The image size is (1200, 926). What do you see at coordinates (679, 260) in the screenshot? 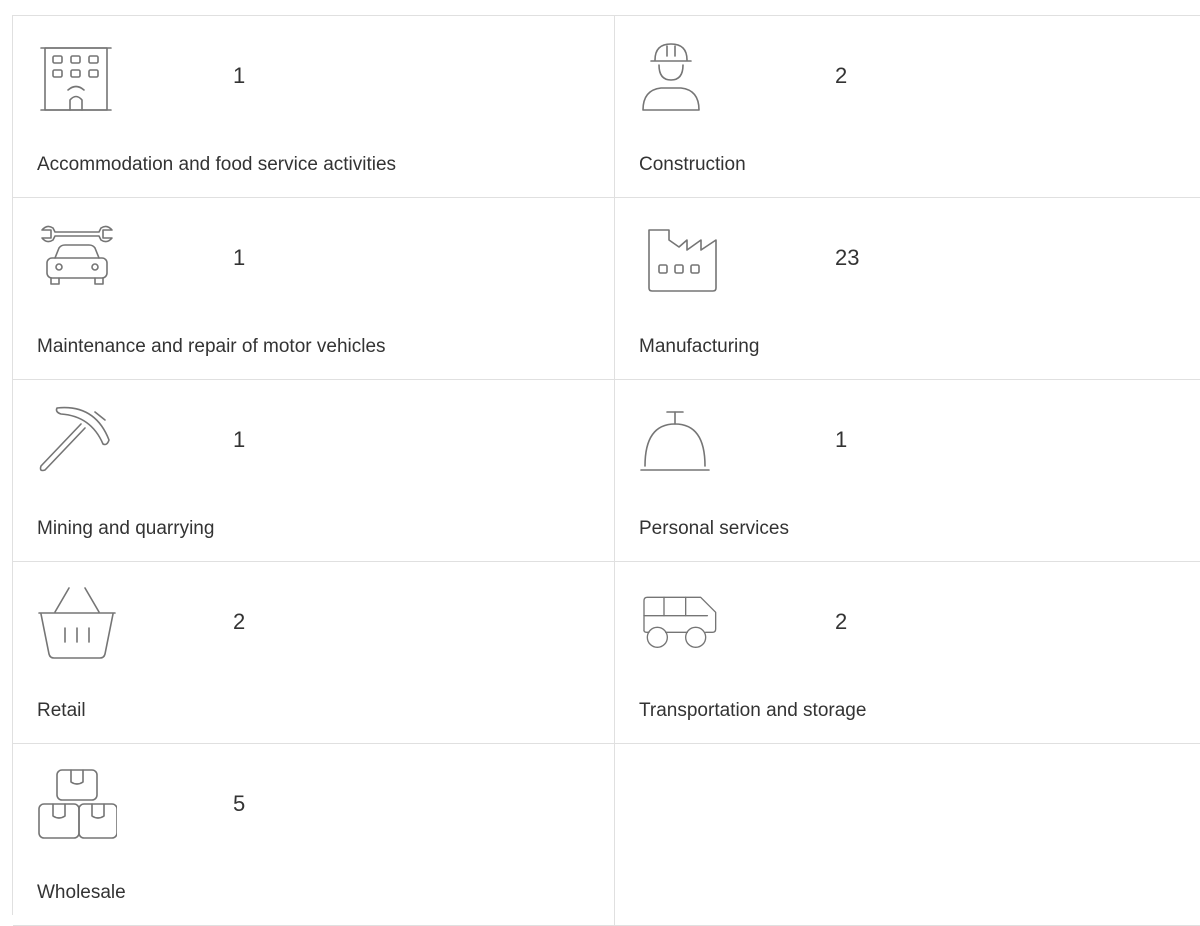
I see `factory-icon` at bounding box center [679, 260].